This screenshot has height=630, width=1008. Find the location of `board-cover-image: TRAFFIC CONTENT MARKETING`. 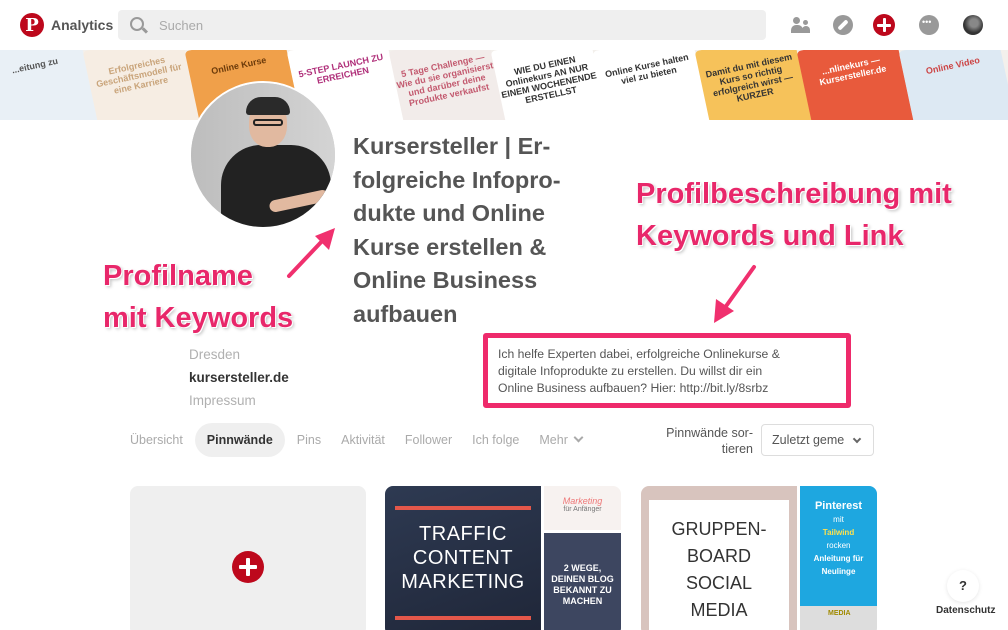

board-cover-image: TRAFFIC CONTENT MARKETING is located at coordinates (463, 558).